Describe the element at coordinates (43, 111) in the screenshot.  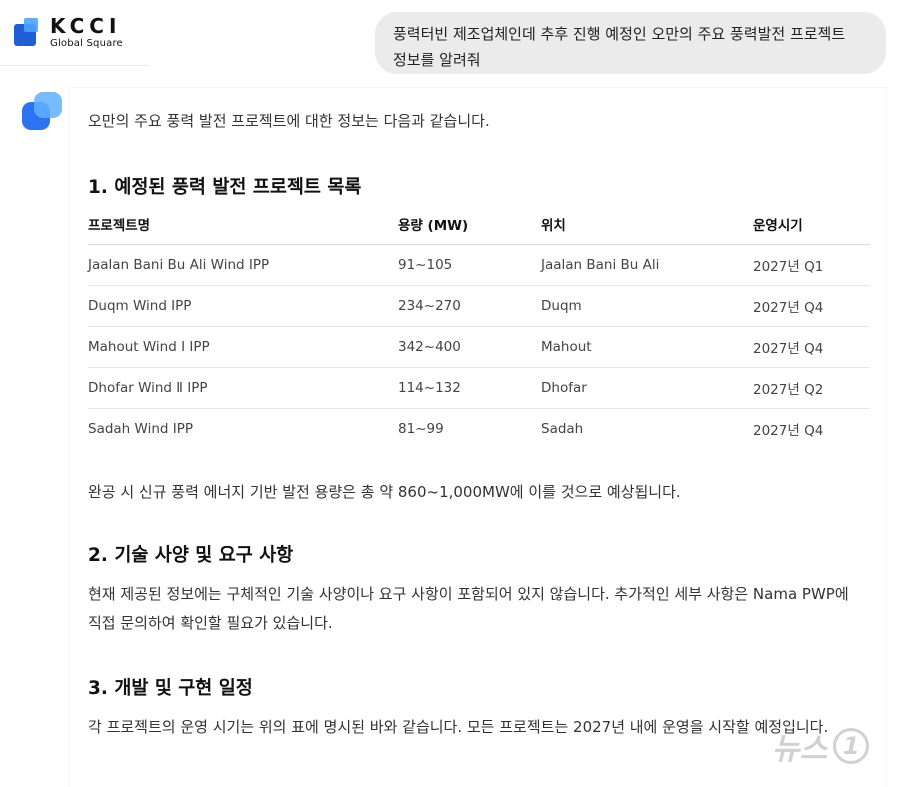
I see `assistant-avatar-icon` at that location.